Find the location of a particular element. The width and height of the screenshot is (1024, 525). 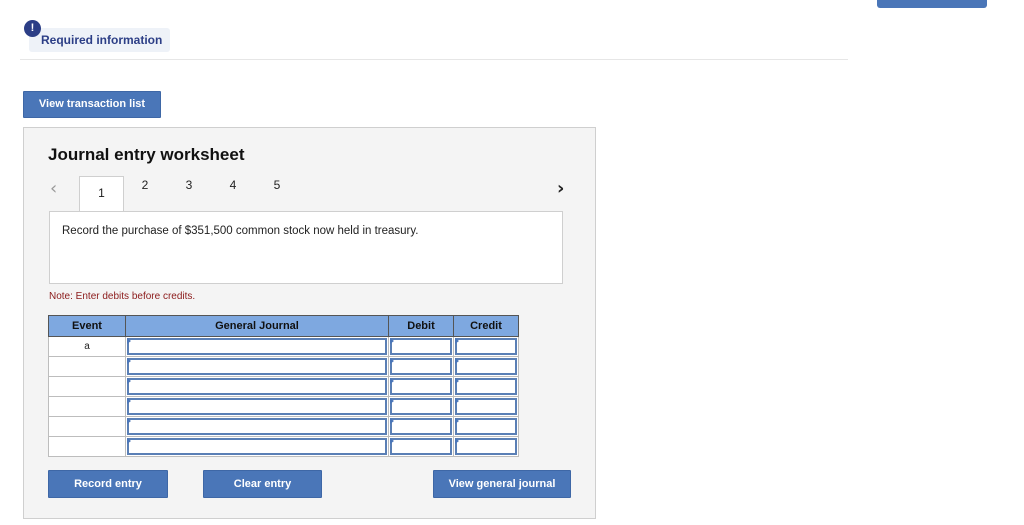

chevron-left-icon: ‹ is located at coordinates (53, 188).